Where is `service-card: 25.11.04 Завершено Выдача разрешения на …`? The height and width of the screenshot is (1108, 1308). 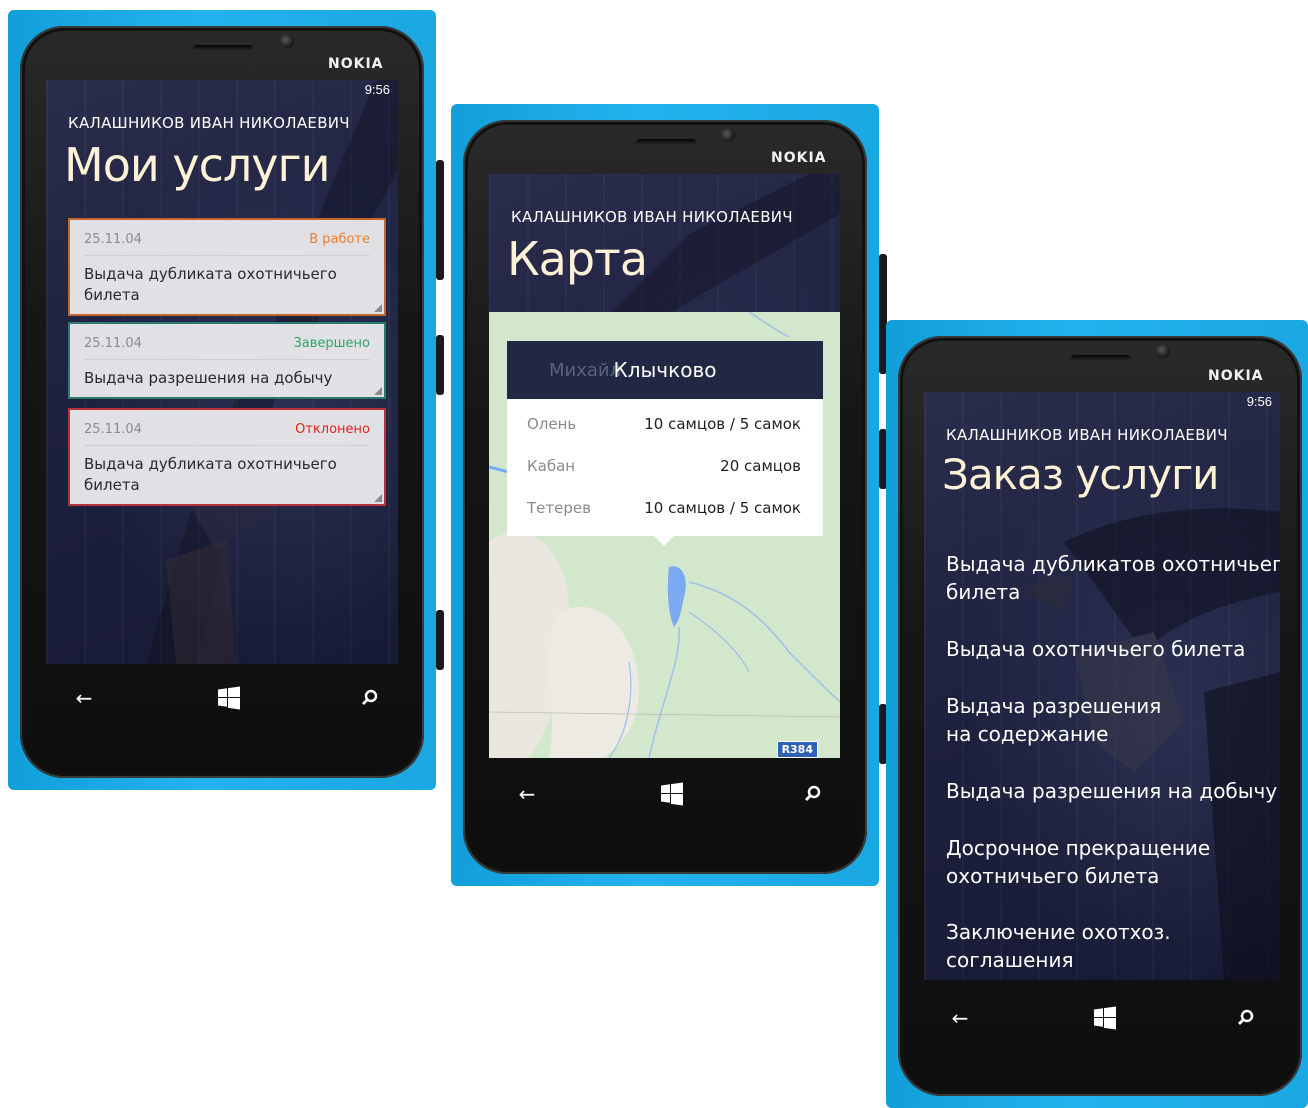
service-card: 25.11.04 Завершено Выдача разрешения на … is located at coordinates (227, 360).